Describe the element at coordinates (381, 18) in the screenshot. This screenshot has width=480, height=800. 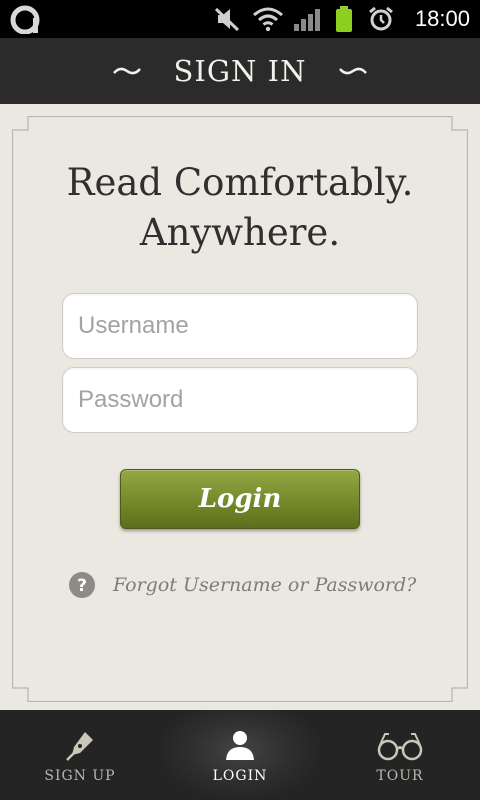
I see `alarm-icon` at that location.